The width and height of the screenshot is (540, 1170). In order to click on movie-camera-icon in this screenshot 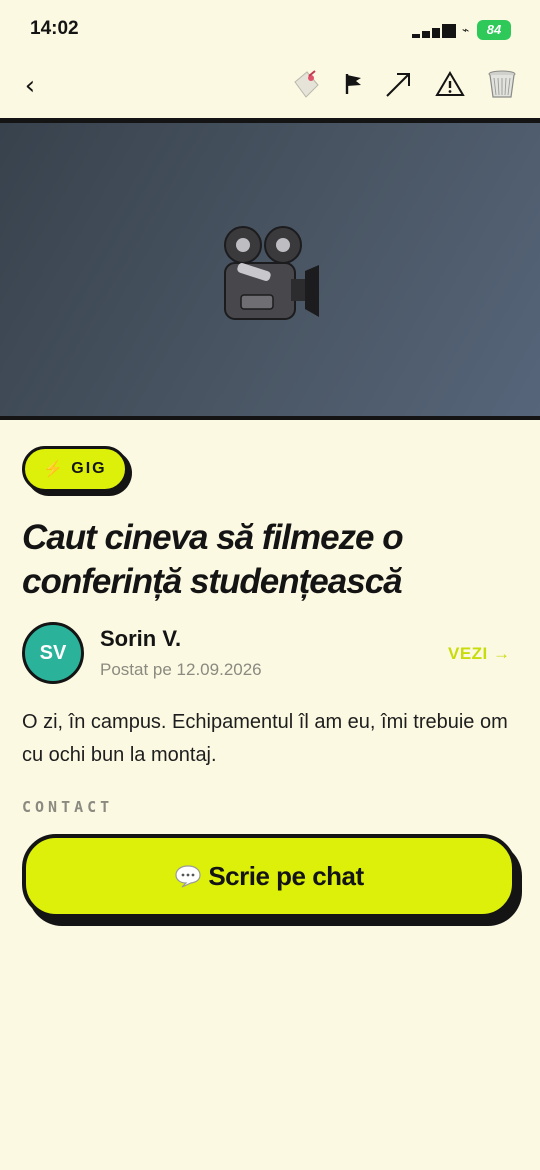, I will do `click(271, 273)`.